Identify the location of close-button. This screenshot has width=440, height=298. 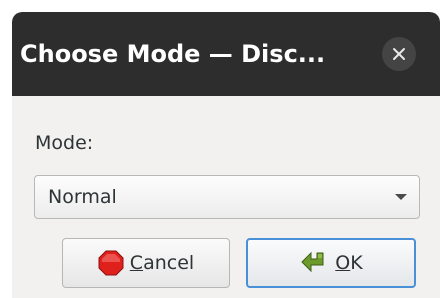
(399, 54).